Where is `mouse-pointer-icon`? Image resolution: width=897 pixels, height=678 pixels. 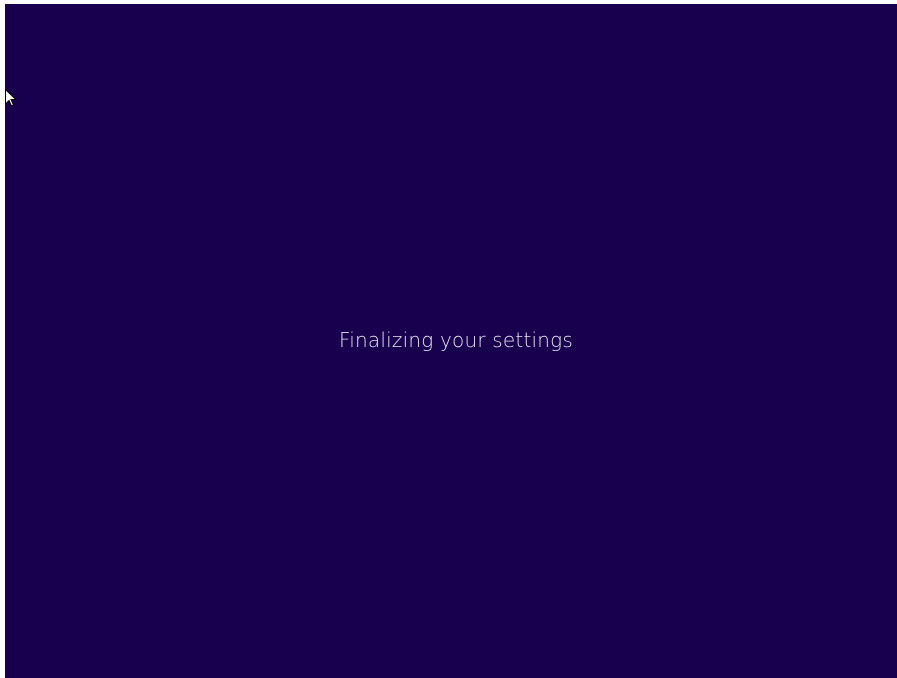 mouse-pointer-icon is located at coordinates (11, 98).